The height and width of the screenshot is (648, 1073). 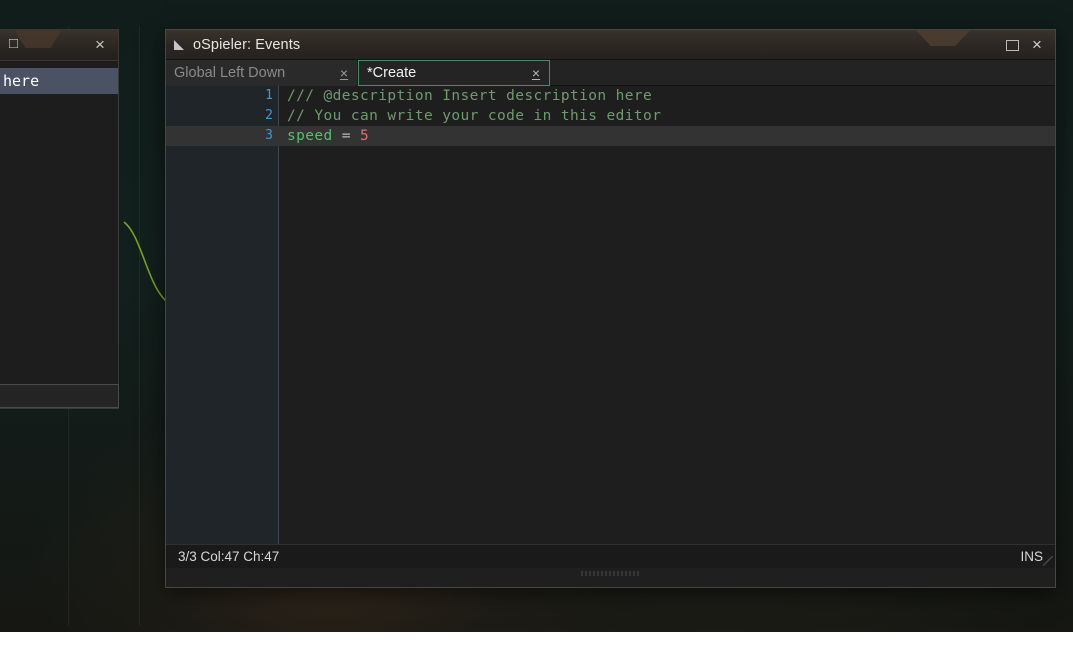 I want to click on events-titlebar: oSpieler: Events ×, so click(x=610, y=45).